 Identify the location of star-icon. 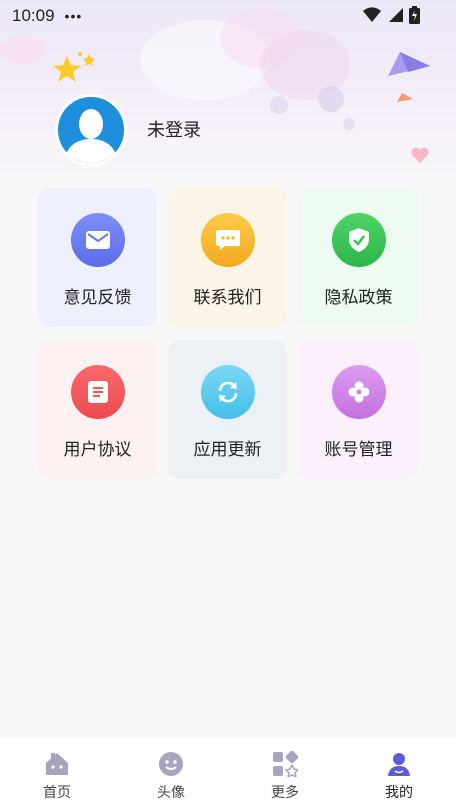
(74, 67).